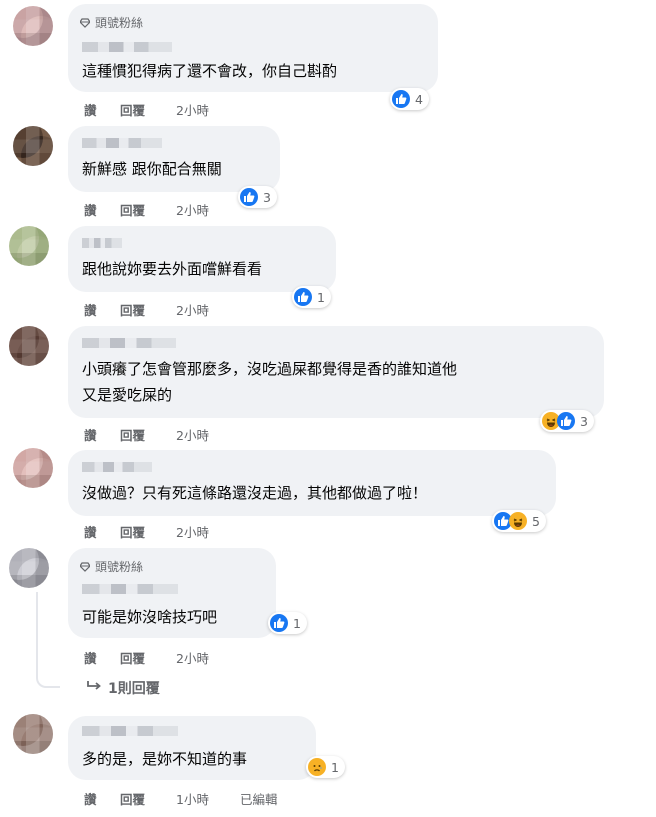 This screenshot has height=817, width=656. Describe the element at coordinates (202, 259) in the screenshot. I see `comment-bubble: 跟他說妳要去外面嚐鮮看看` at that location.